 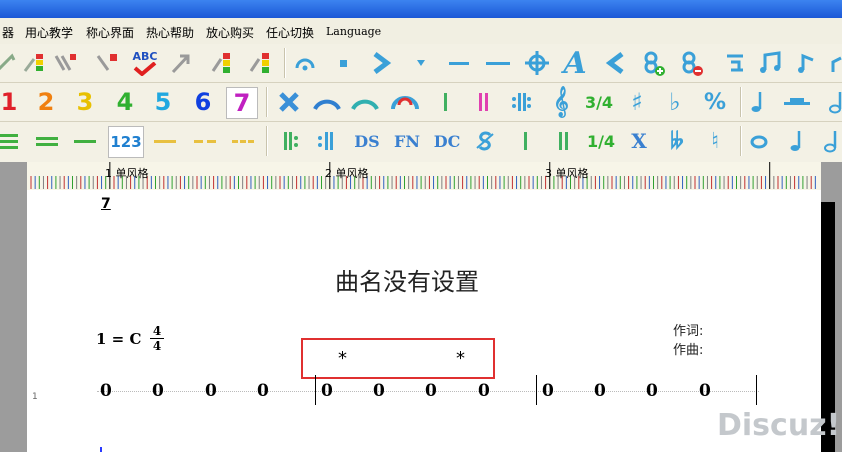 What do you see at coordinates (521, 102) in the screenshot?
I see `repeat-bar-icon` at bounding box center [521, 102].